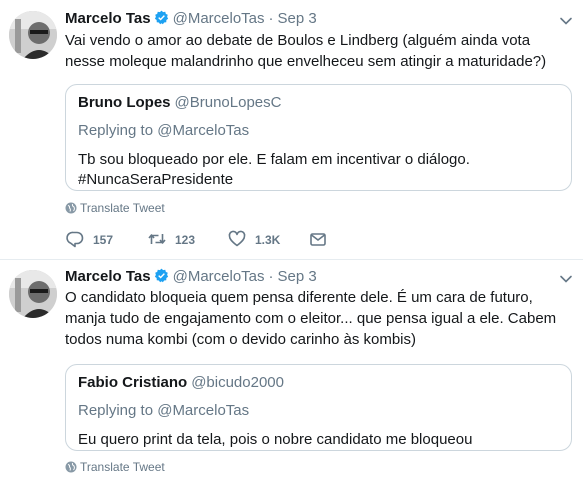 This screenshot has width=583, height=485. I want to click on reply-icon, so click(75, 239).